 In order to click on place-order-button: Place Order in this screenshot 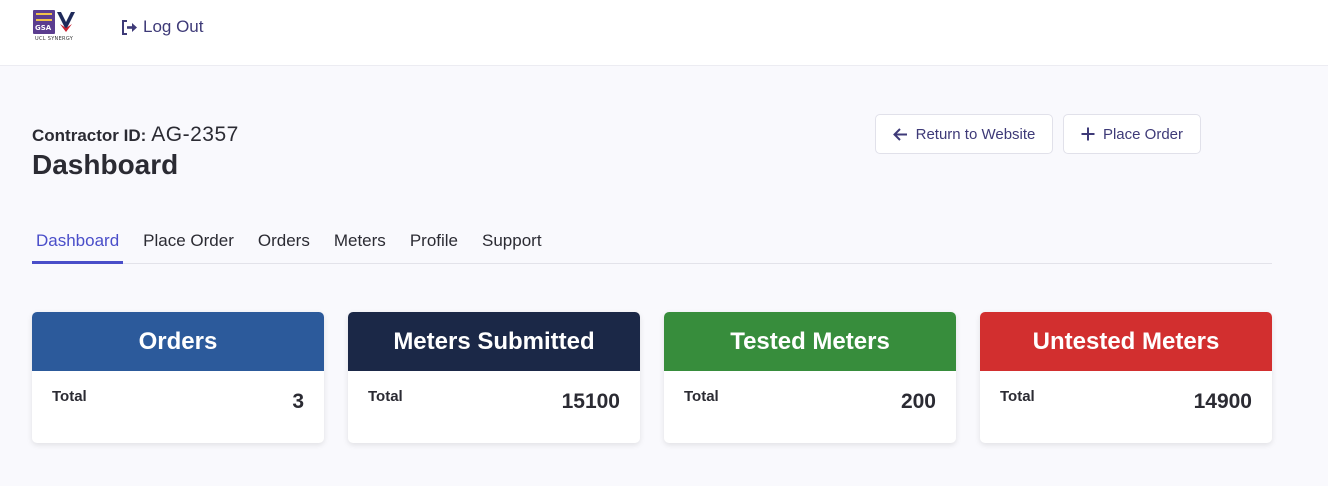, I will do `click(1132, 134)`.